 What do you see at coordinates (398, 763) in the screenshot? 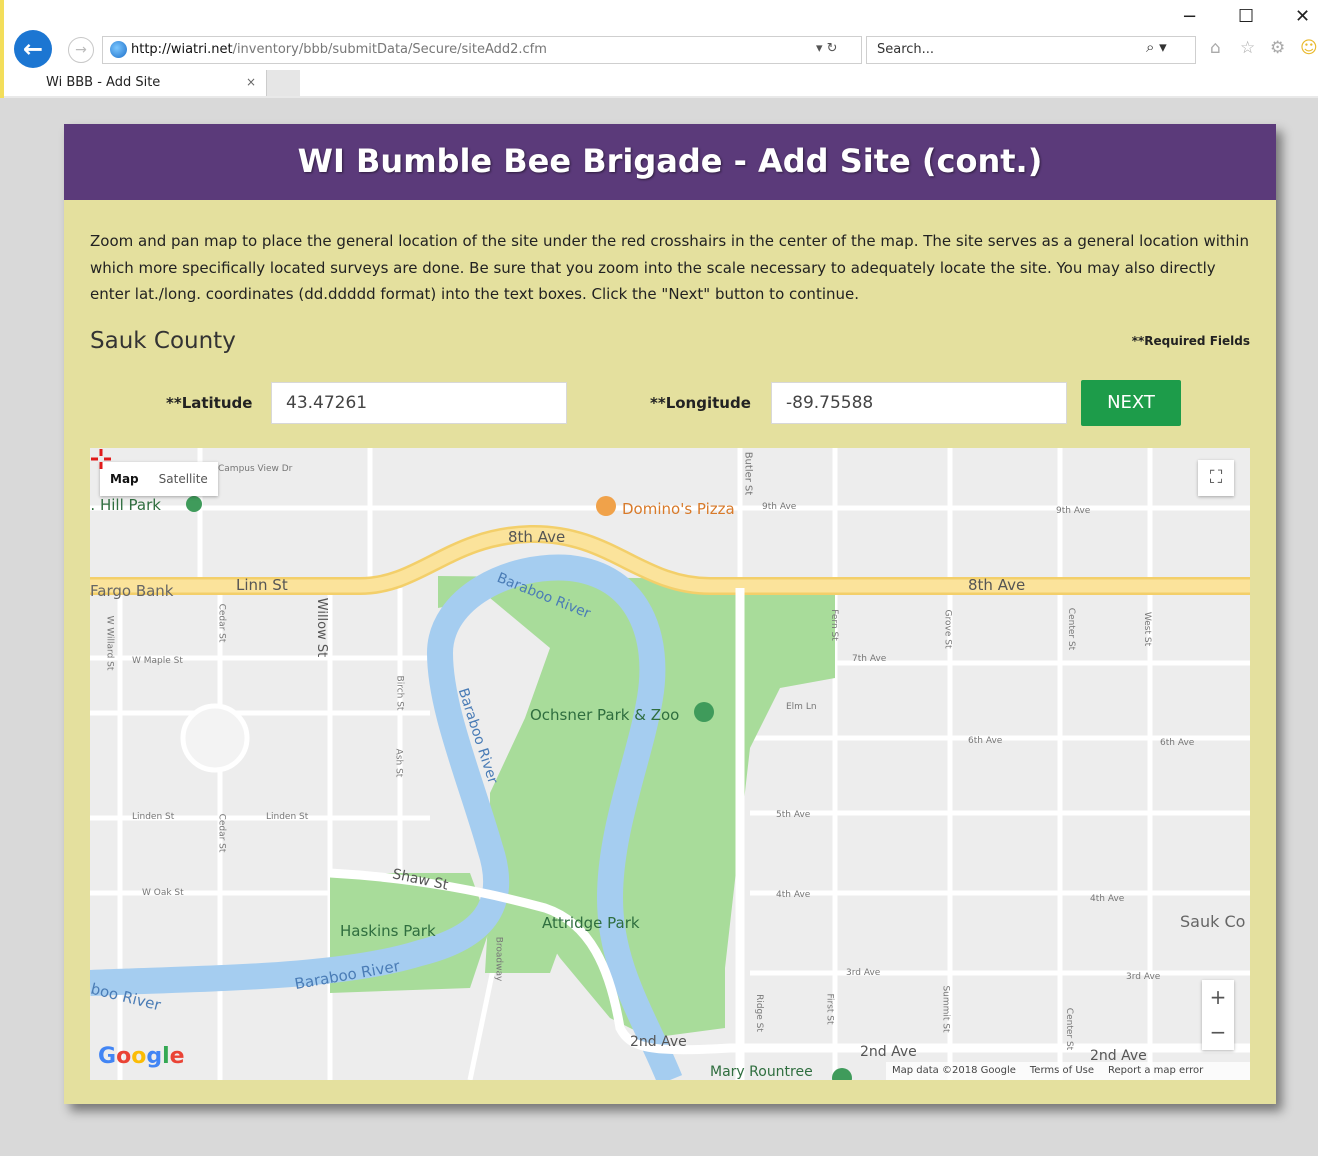
I see `map-label-street: Ash St` at bounding box center [398, 763].